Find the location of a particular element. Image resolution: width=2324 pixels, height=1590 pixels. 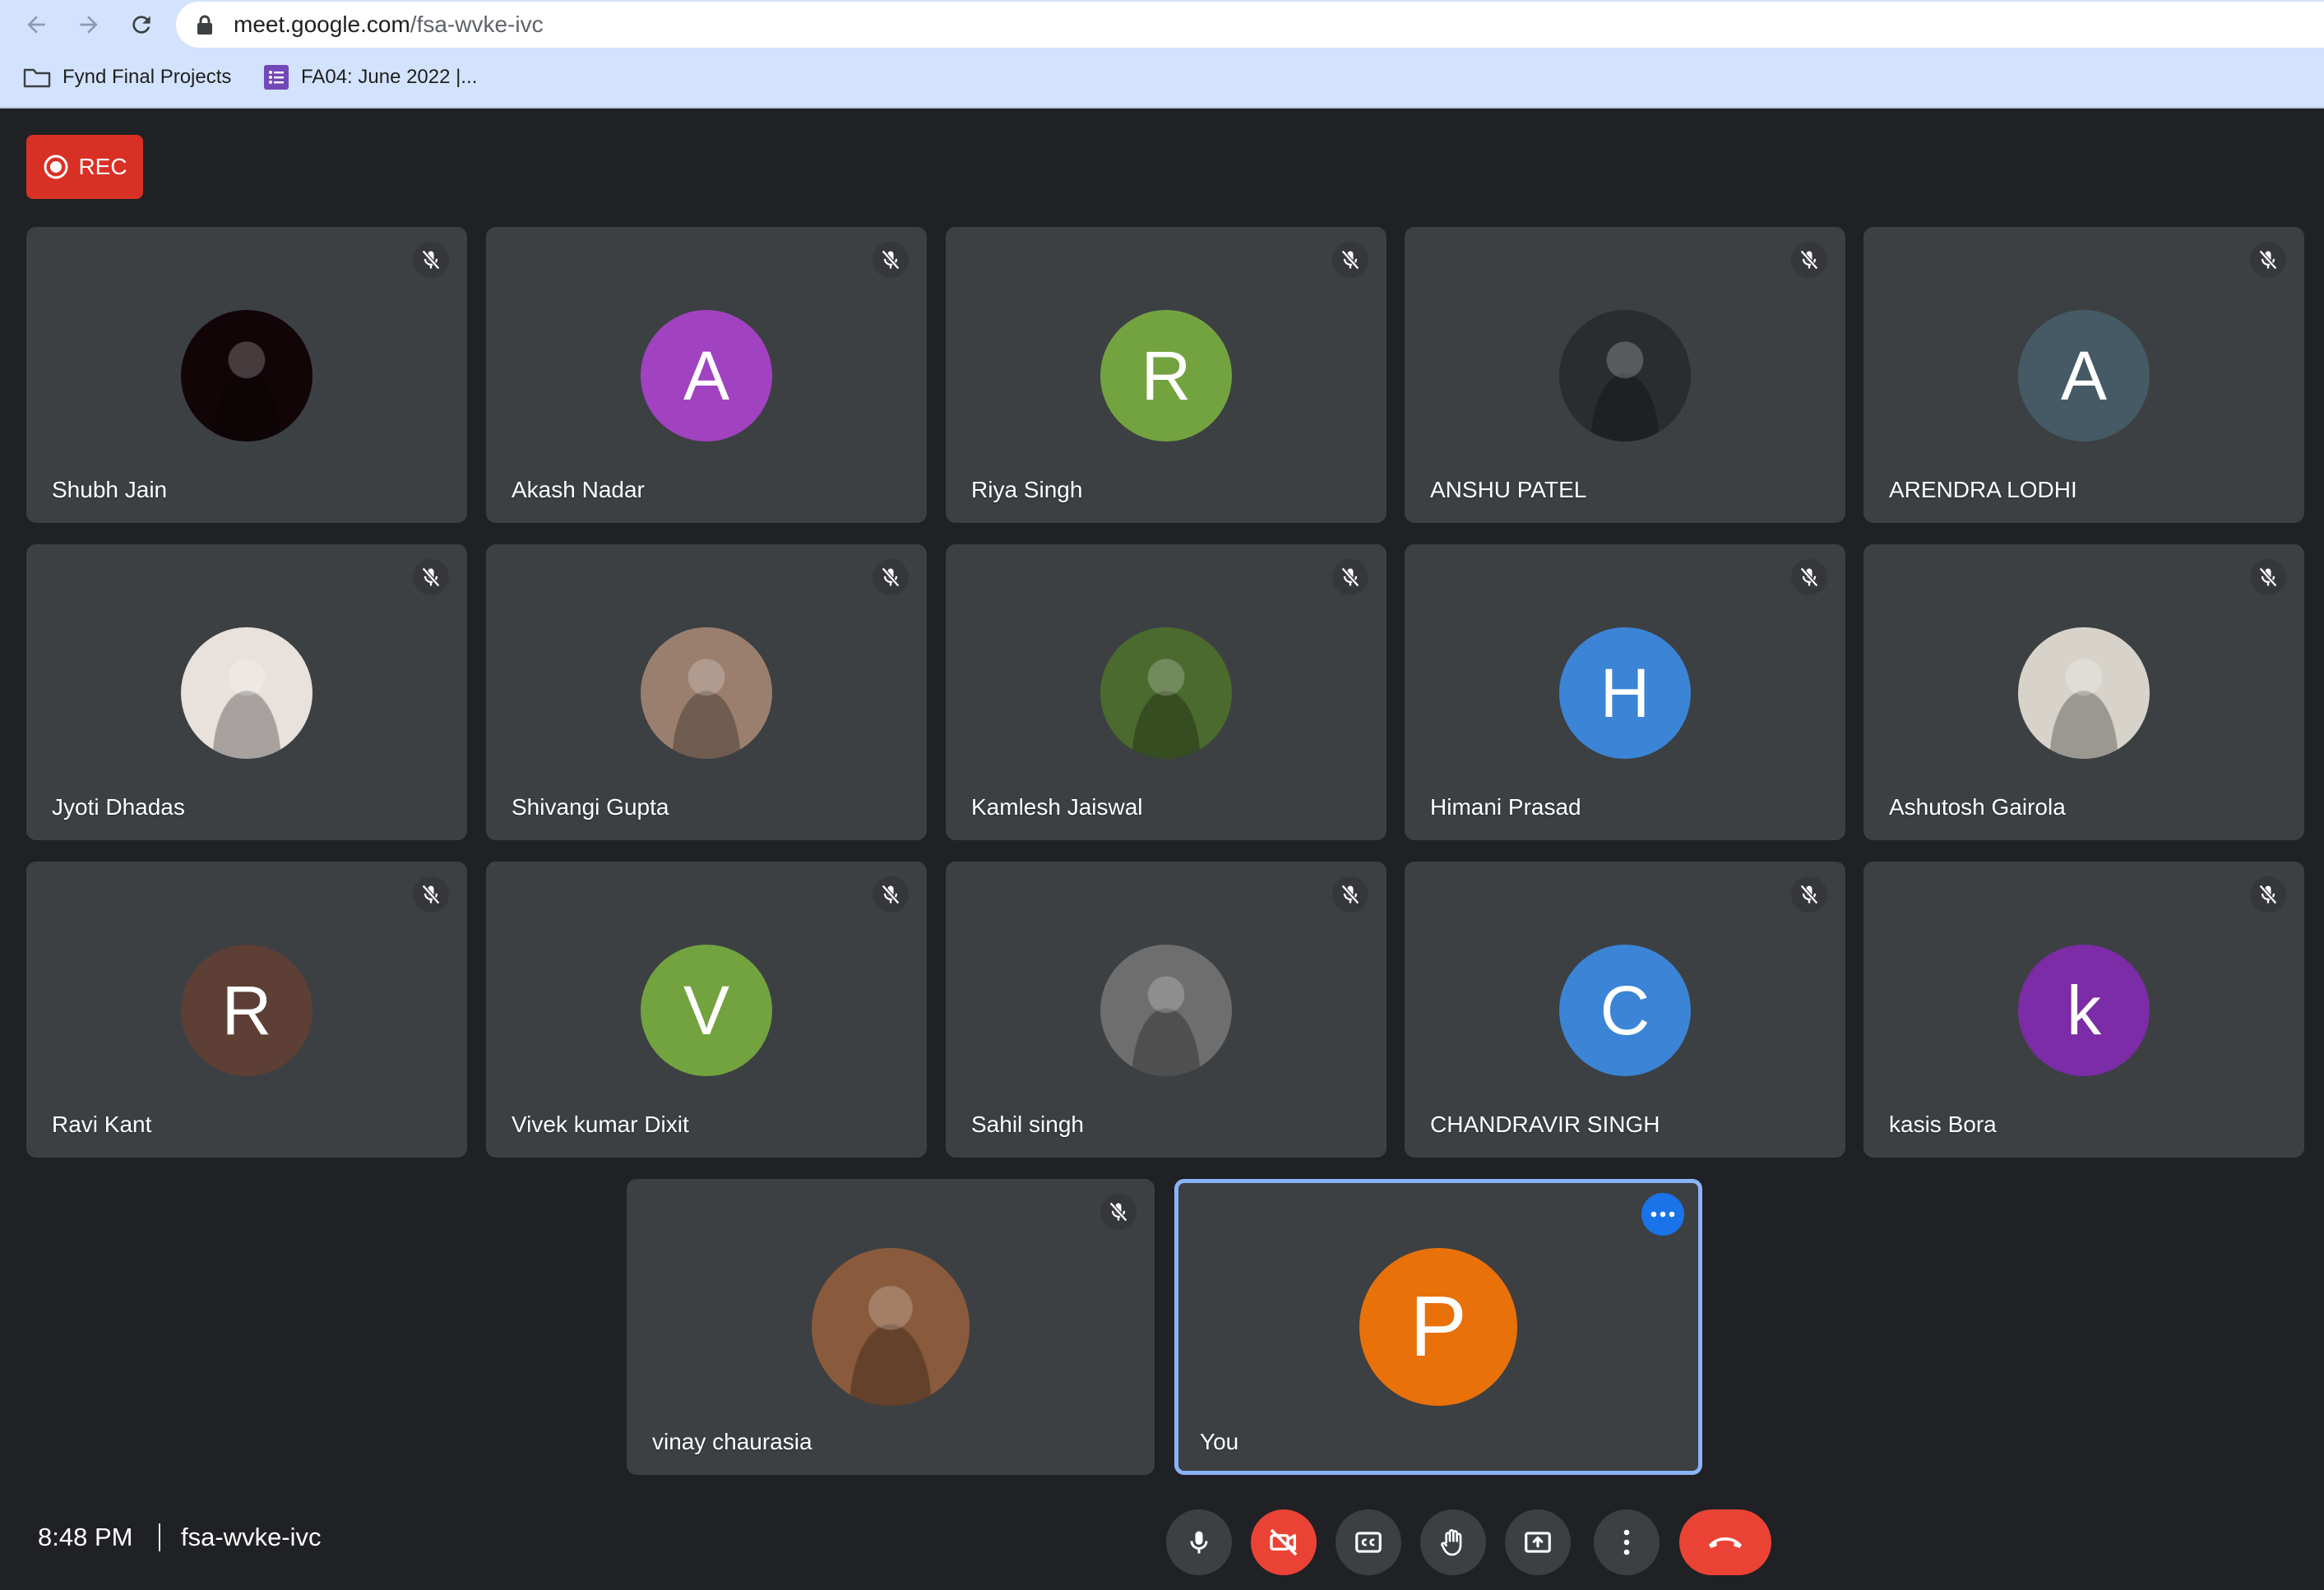

end-call-icon is located at coordinates (1725, 1542).